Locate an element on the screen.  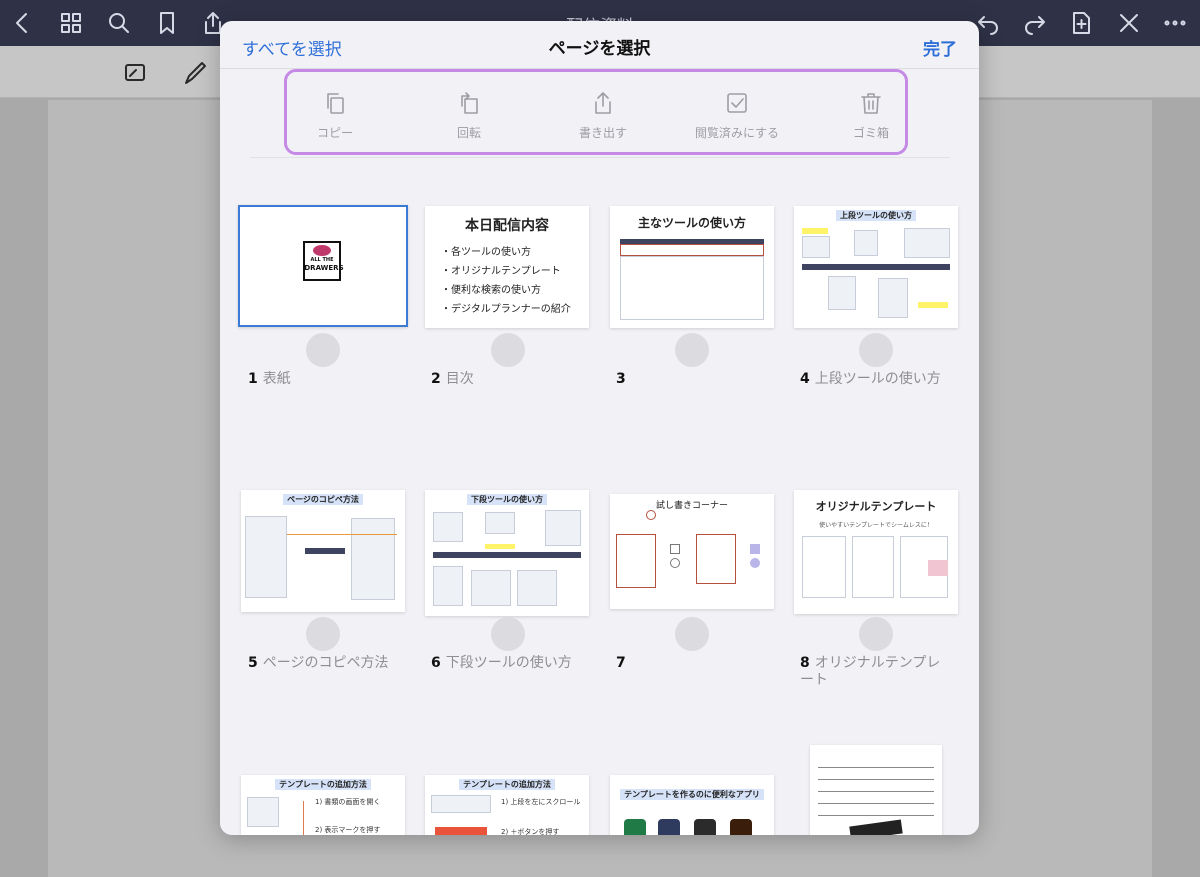
thumb-heading-wrap: 下段ツールの使い方 is located at coordinates (507, 499).